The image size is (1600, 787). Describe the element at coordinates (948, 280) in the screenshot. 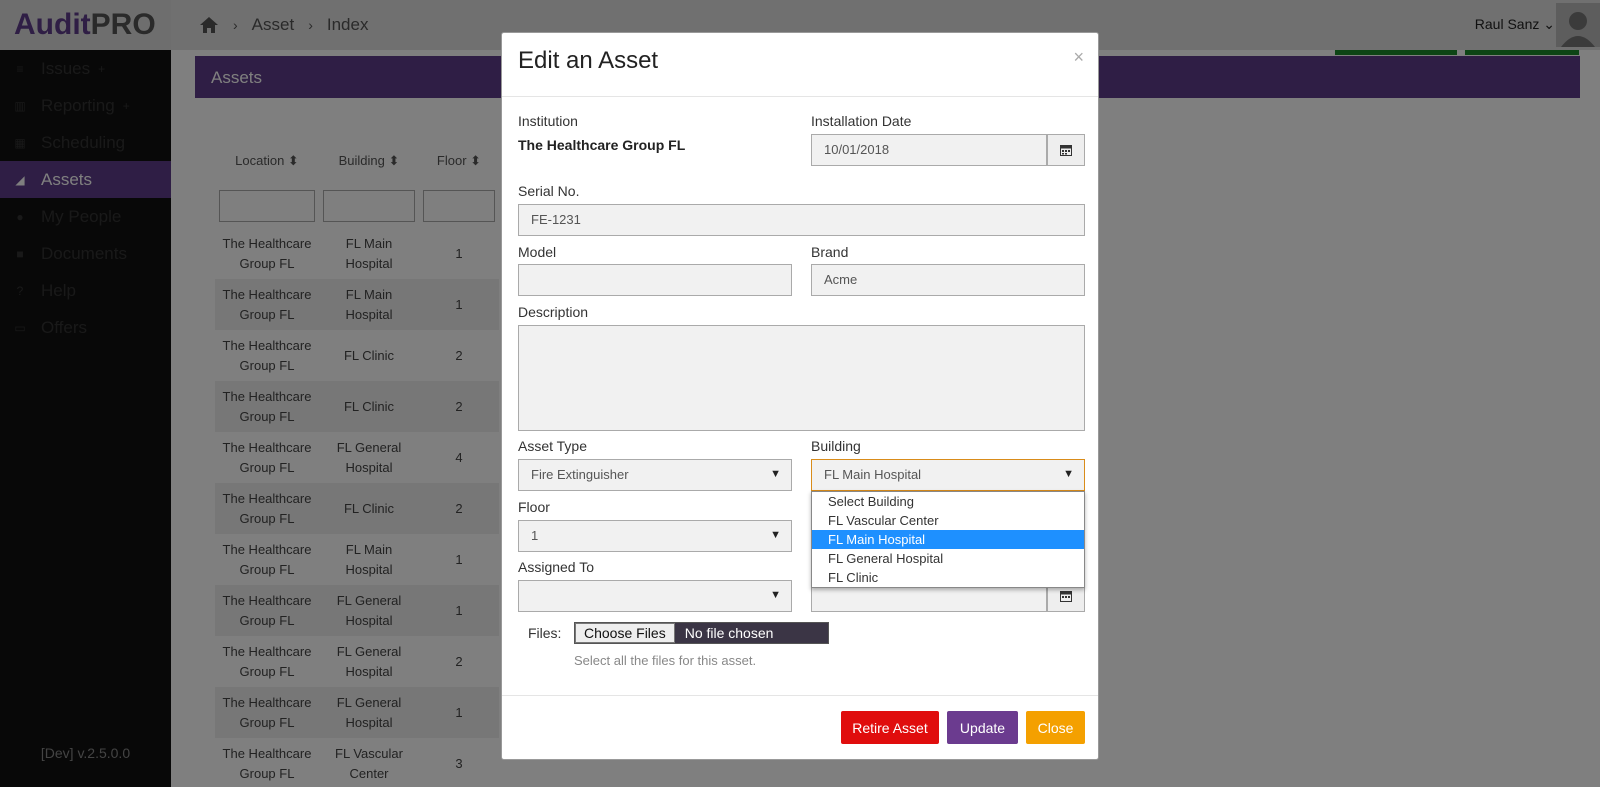

I see `brand-input: Acme` at that location.